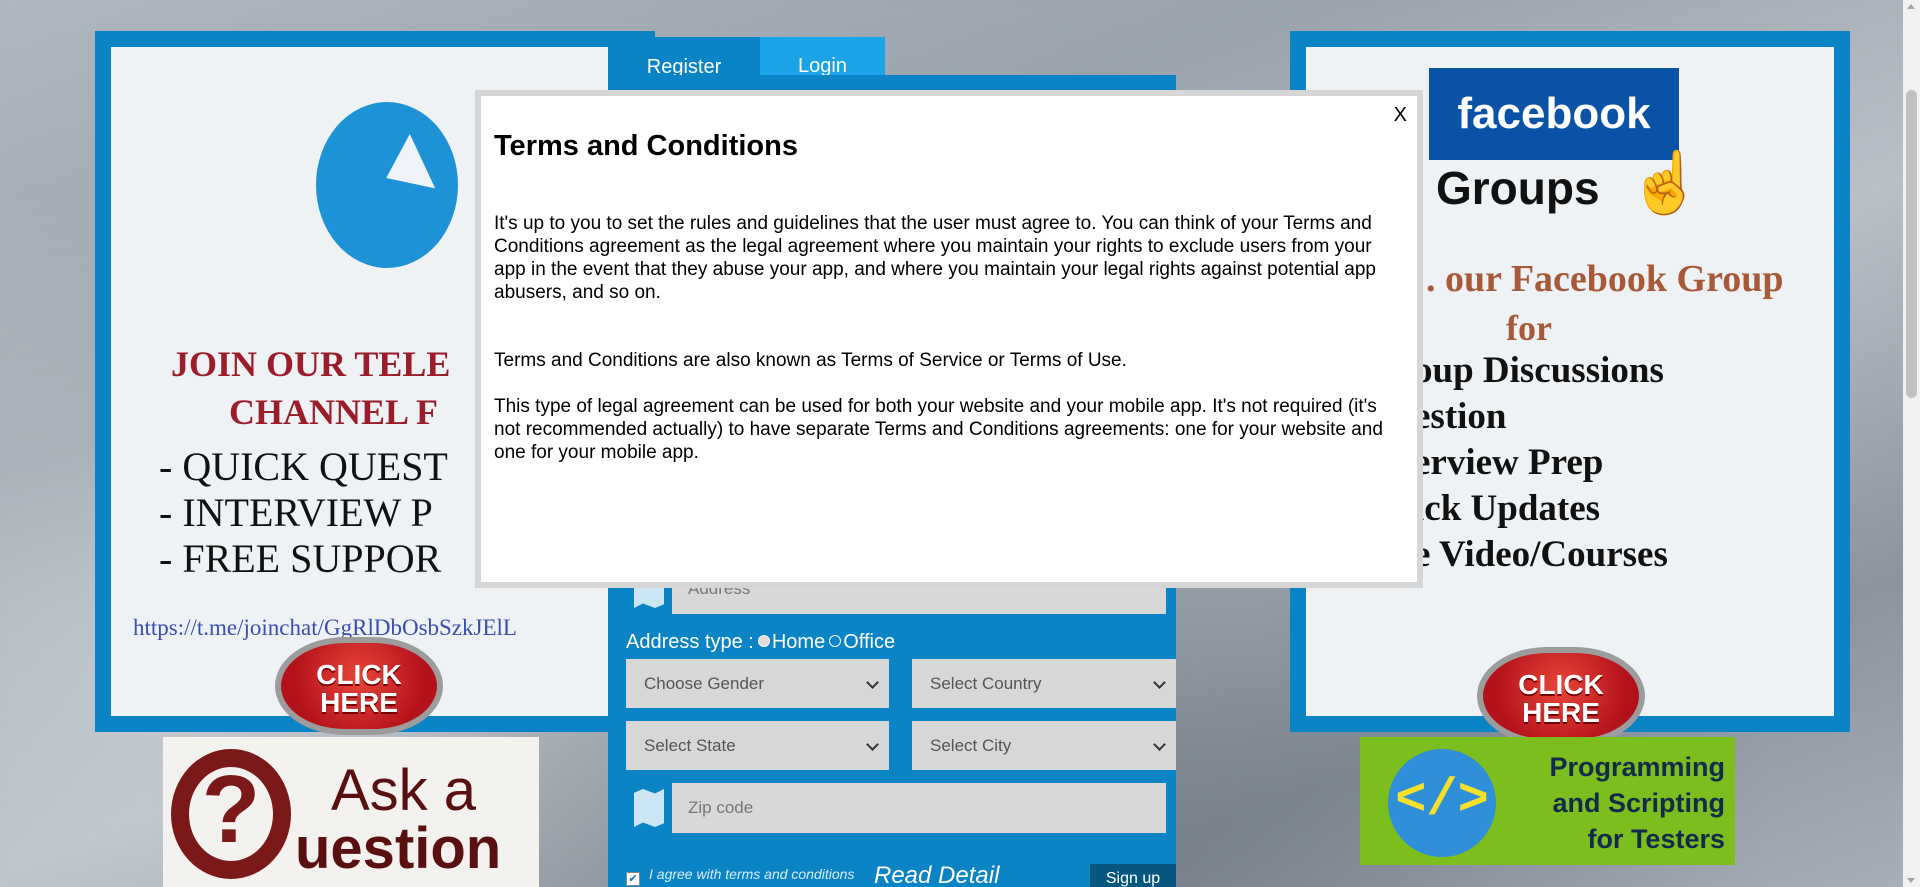 The image size is (1920, 887). What do you see at coordinates (1541, 554) in the screenshot?
I see `facebook-list-item: e Video/Courses` at bounding box center [1541, 554].